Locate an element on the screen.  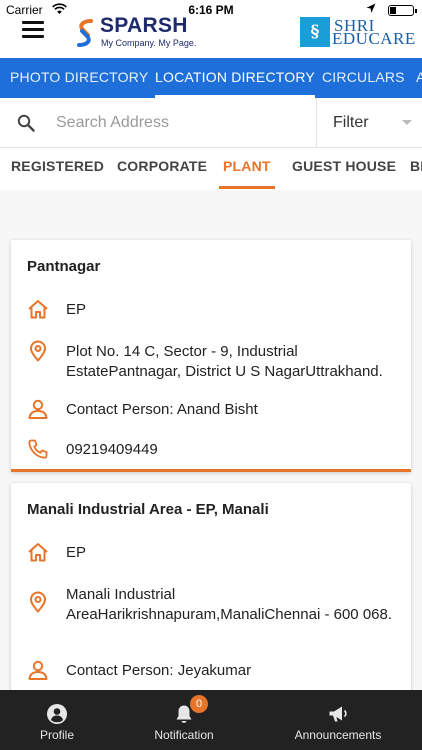
location-title: Manali Industrial Area - EP, Manali is located at coordinates (148, 509).